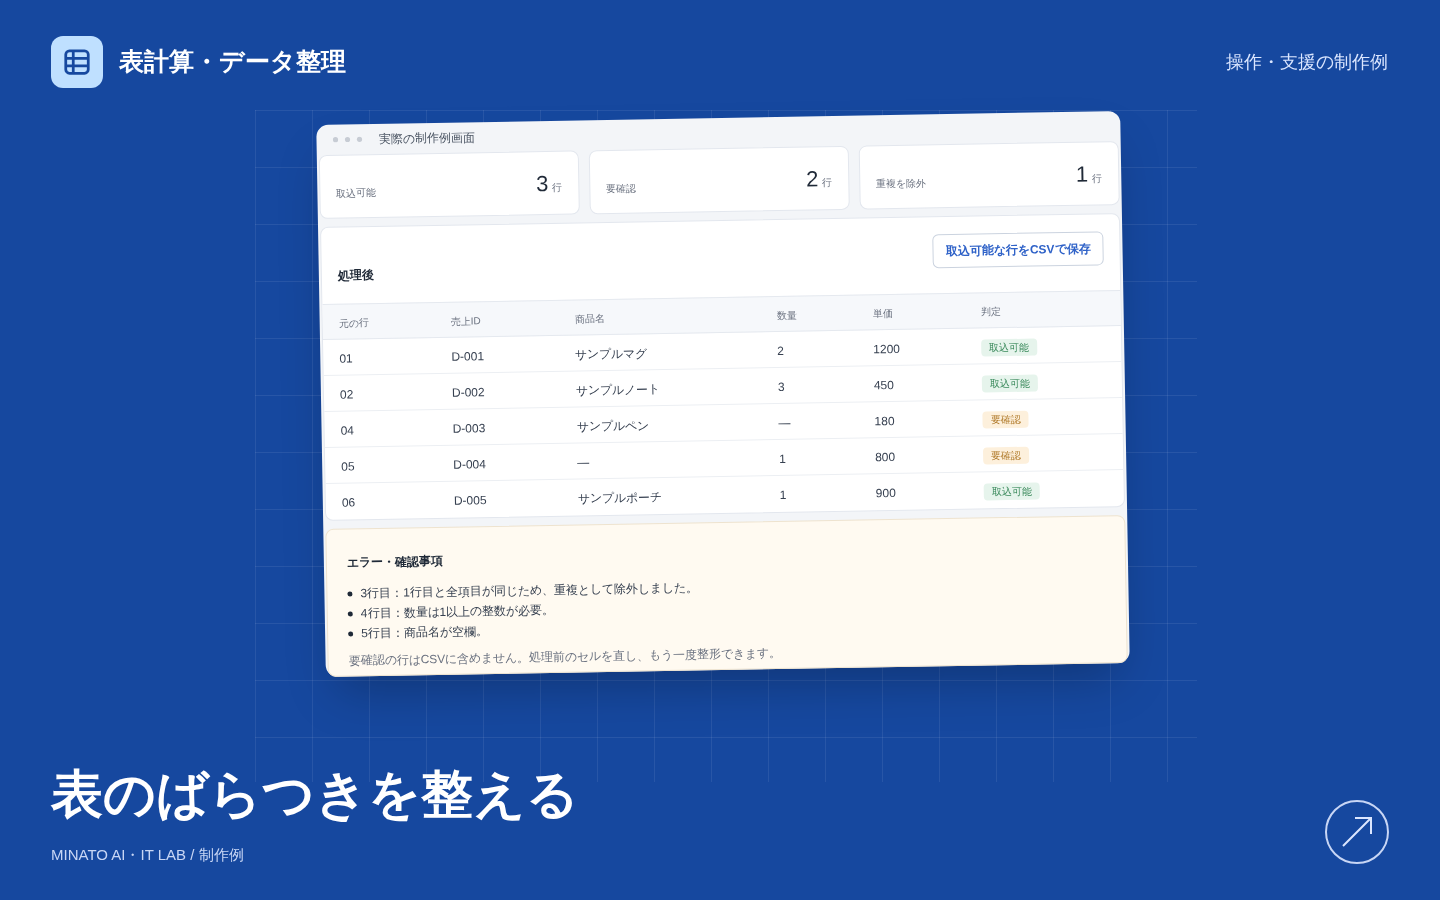 This screenshot has width=1440, height=900. Describe the element at coordinates (812, 178) in the screenshot. I see `stat-value: 2` at that location.